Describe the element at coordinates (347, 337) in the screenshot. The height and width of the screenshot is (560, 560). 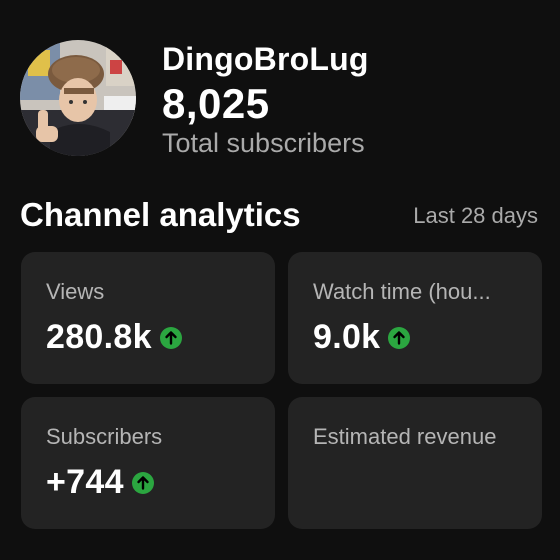
I see `watch-time-value: 9.0k` at that location.